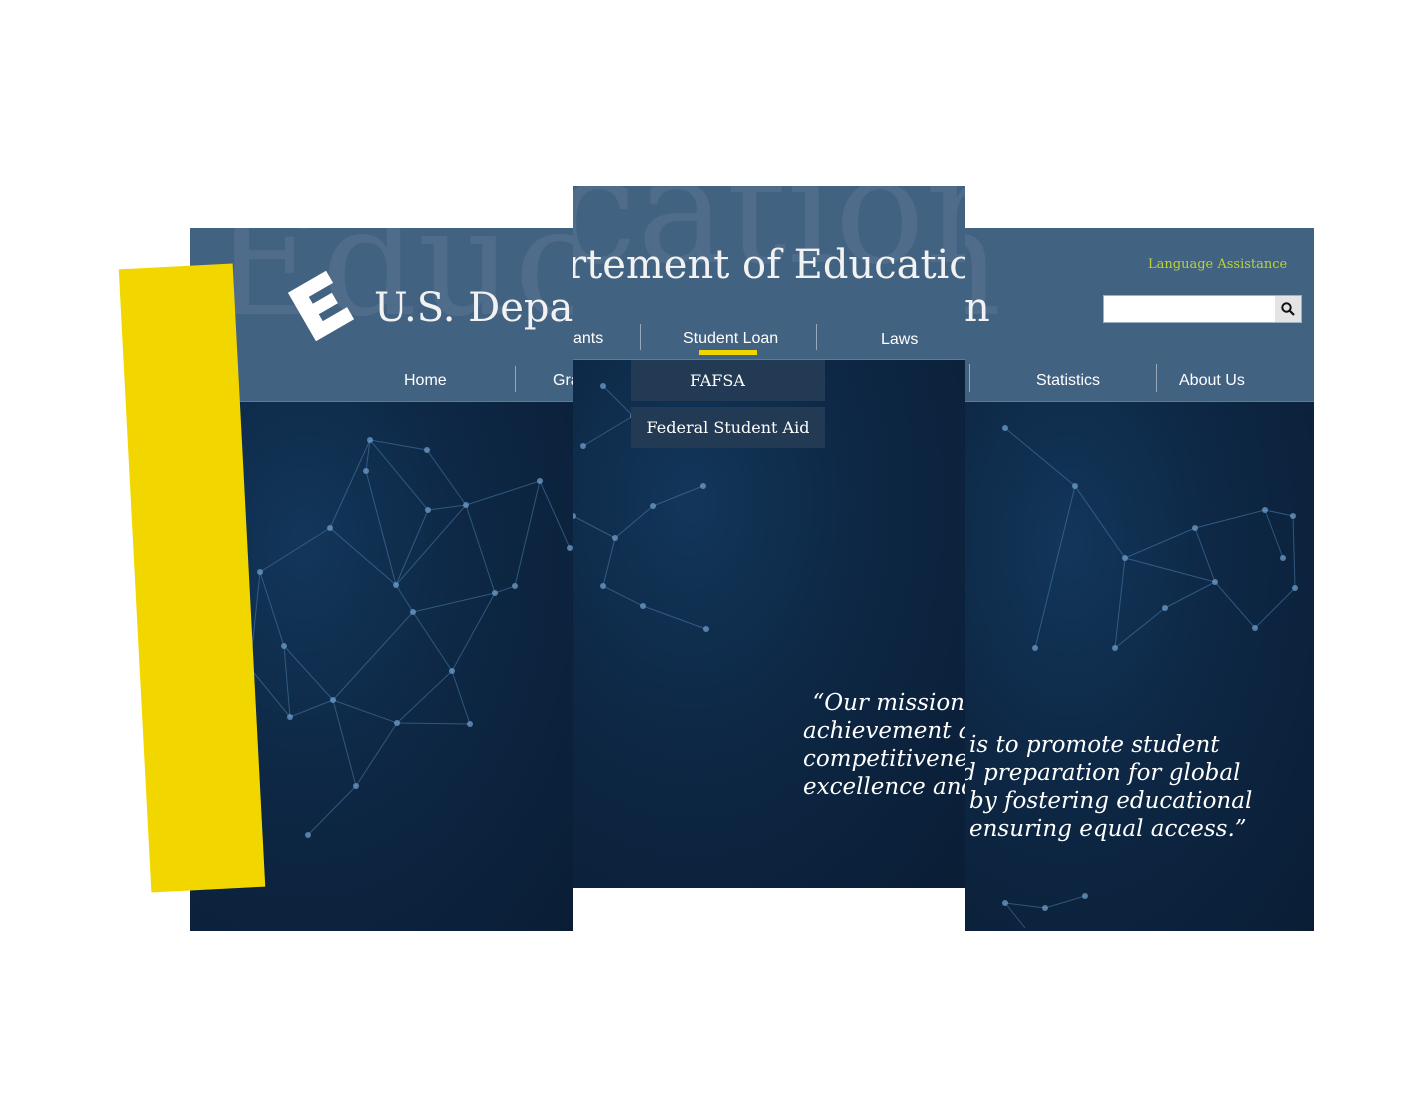 This screenshot has height=1104, width=1409. What do you see at coordinates (321, 306) in the screenshot?
I see `education-logo-icon` at bounding box center [321, 306].